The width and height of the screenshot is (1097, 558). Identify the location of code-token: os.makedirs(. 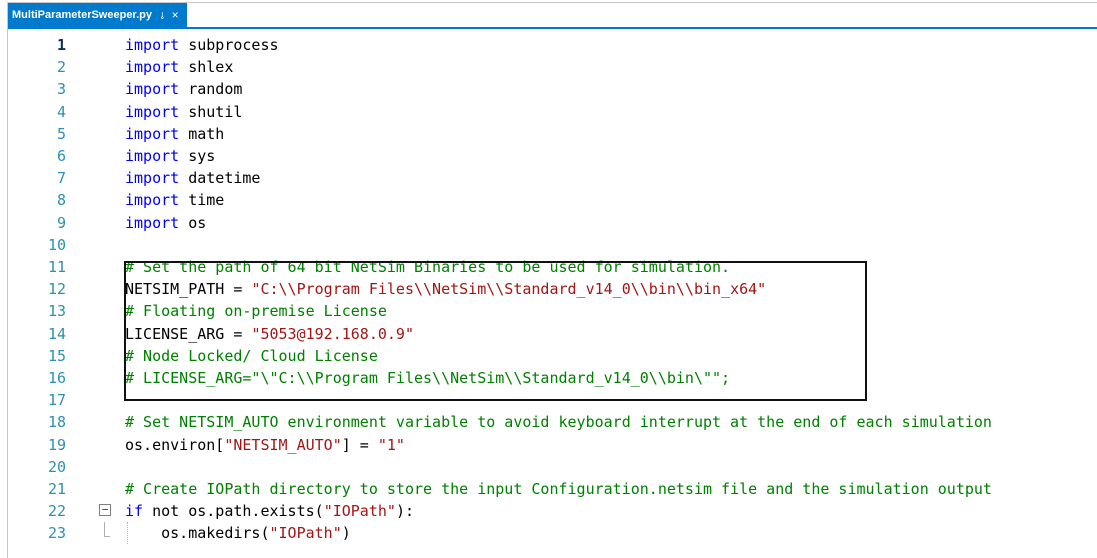
(197, 533).